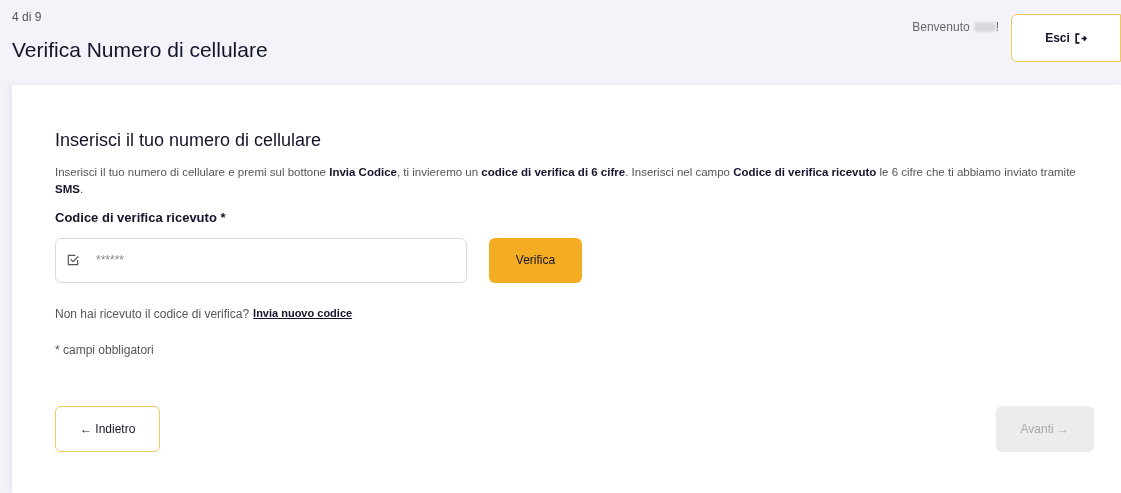 This screenshot has height=493, width=1121. What do you see at coordinates (941, 27) in the screenshot?
I see `welcome-text: Benvenuto` at bounding box center [941, 27].